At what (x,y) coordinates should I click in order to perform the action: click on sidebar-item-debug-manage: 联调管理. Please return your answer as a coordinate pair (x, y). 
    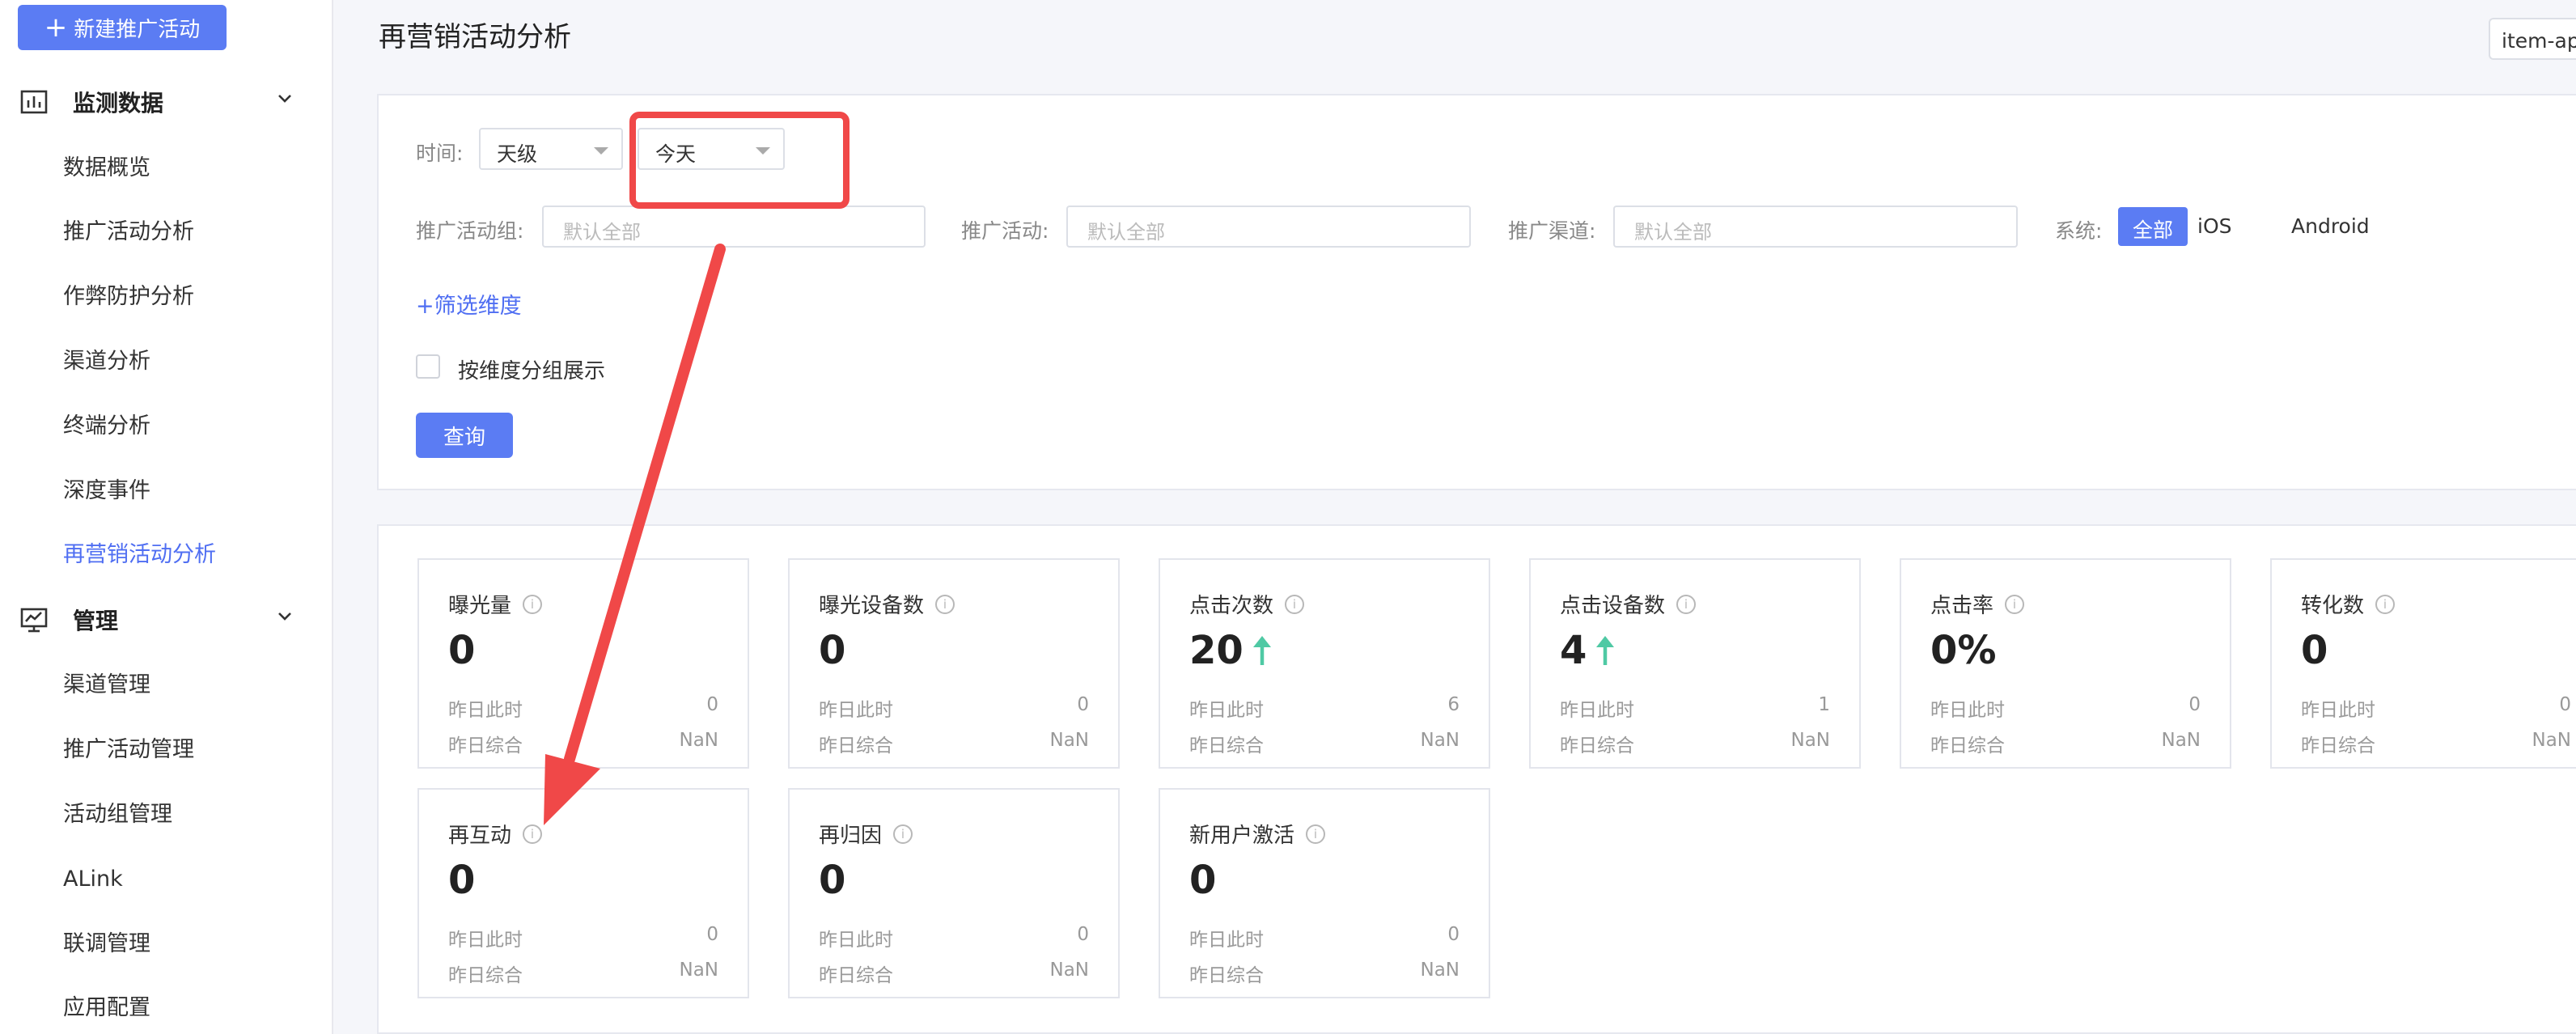
    Looking at the image, I should click on (106, 944).